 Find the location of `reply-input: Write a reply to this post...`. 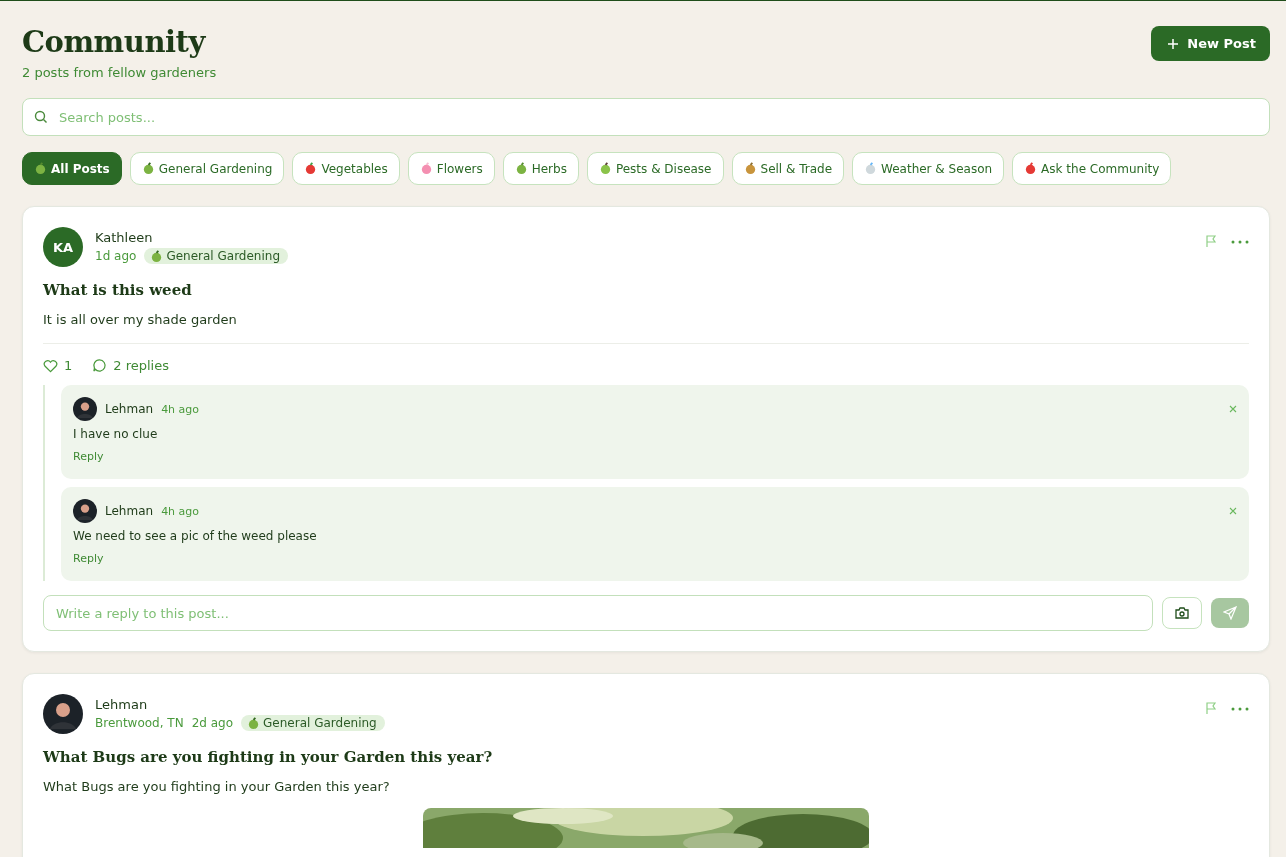

reply-input: Write a reply to this post... is located at coordinates (598, 613).